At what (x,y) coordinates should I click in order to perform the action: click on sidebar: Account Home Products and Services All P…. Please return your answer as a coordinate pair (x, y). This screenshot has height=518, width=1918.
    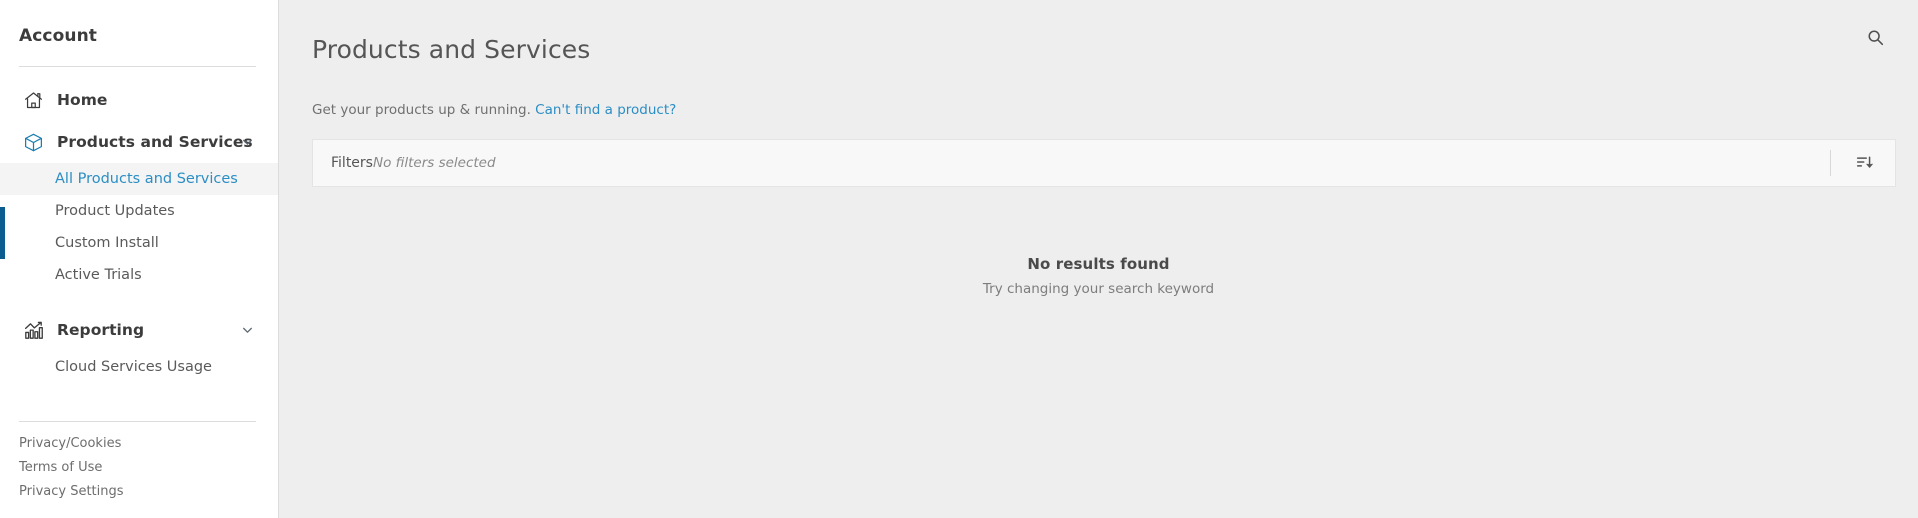
    Looking at the image, I should click on (139, 259).